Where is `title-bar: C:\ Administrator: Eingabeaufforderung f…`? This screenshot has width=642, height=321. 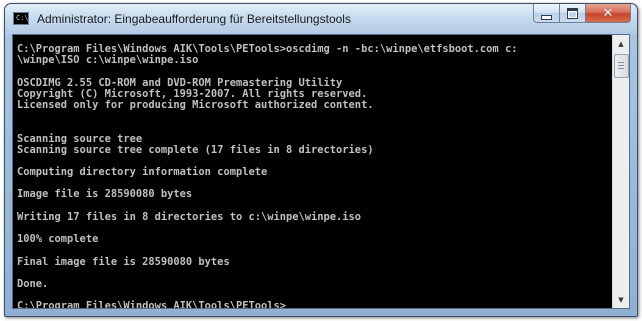
title-bar: C:\ Administrator: Eingabeaufforderung f… is located at coordinates (321, 19).